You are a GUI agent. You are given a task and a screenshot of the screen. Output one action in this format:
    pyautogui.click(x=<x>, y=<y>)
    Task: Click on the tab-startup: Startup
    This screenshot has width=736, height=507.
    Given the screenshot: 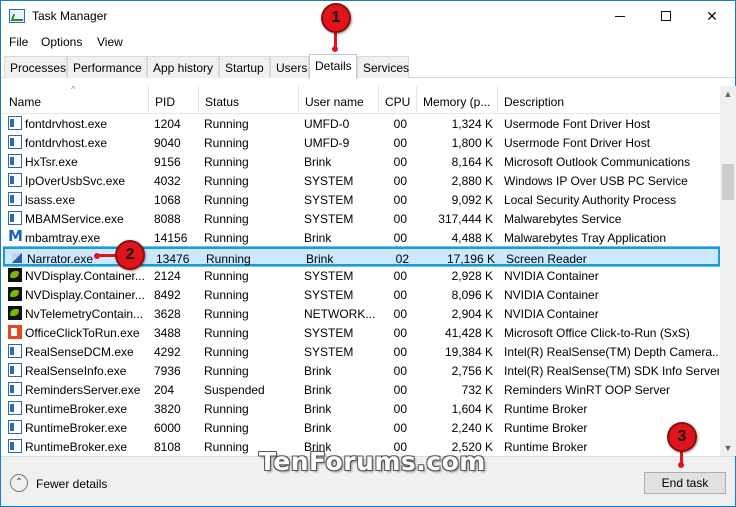 What is the action you would take?
    pyautogui.click(x=244, y=67)
    